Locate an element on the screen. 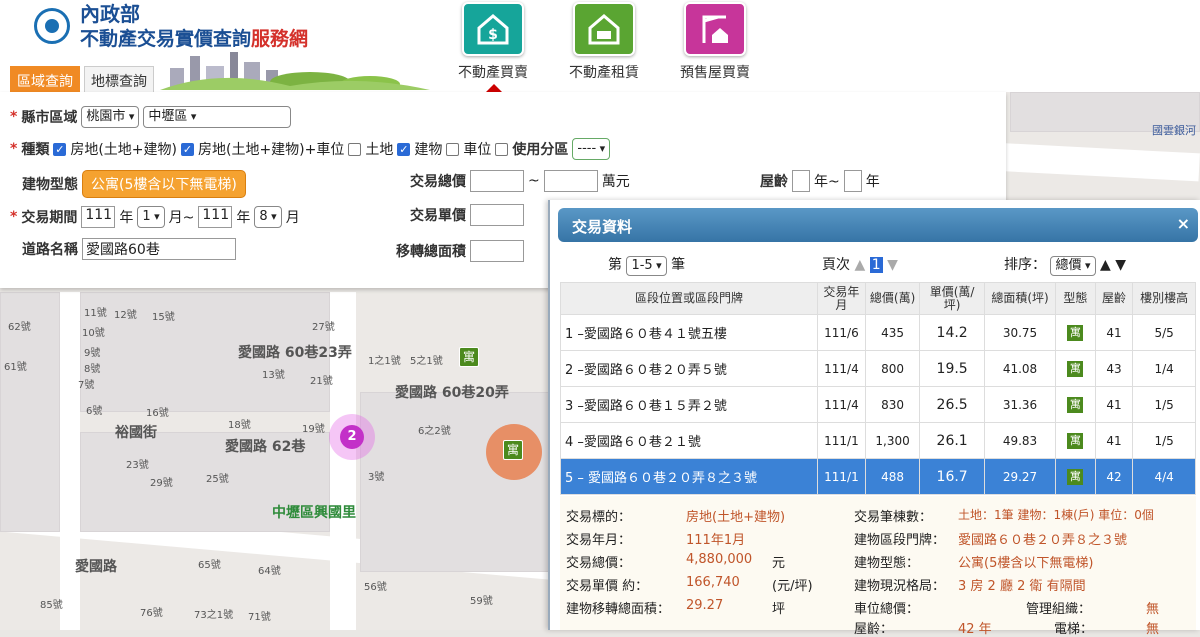 This screenshot has width=1200, height=637. tab-district-search: 區域查詢 is located at coordinates (45, 79).